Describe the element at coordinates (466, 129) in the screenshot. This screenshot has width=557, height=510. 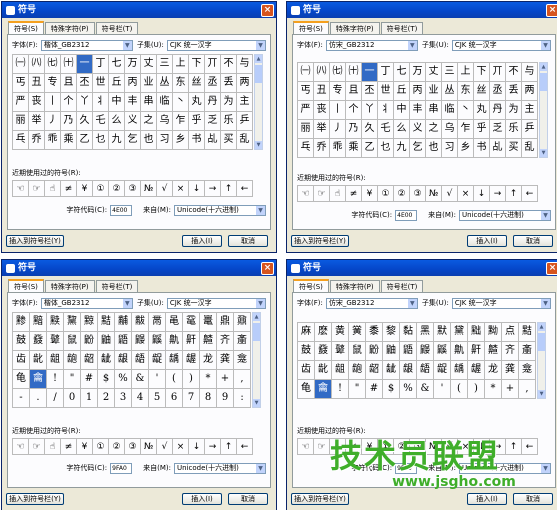
I see `symbol-cell: 乍` at that location.